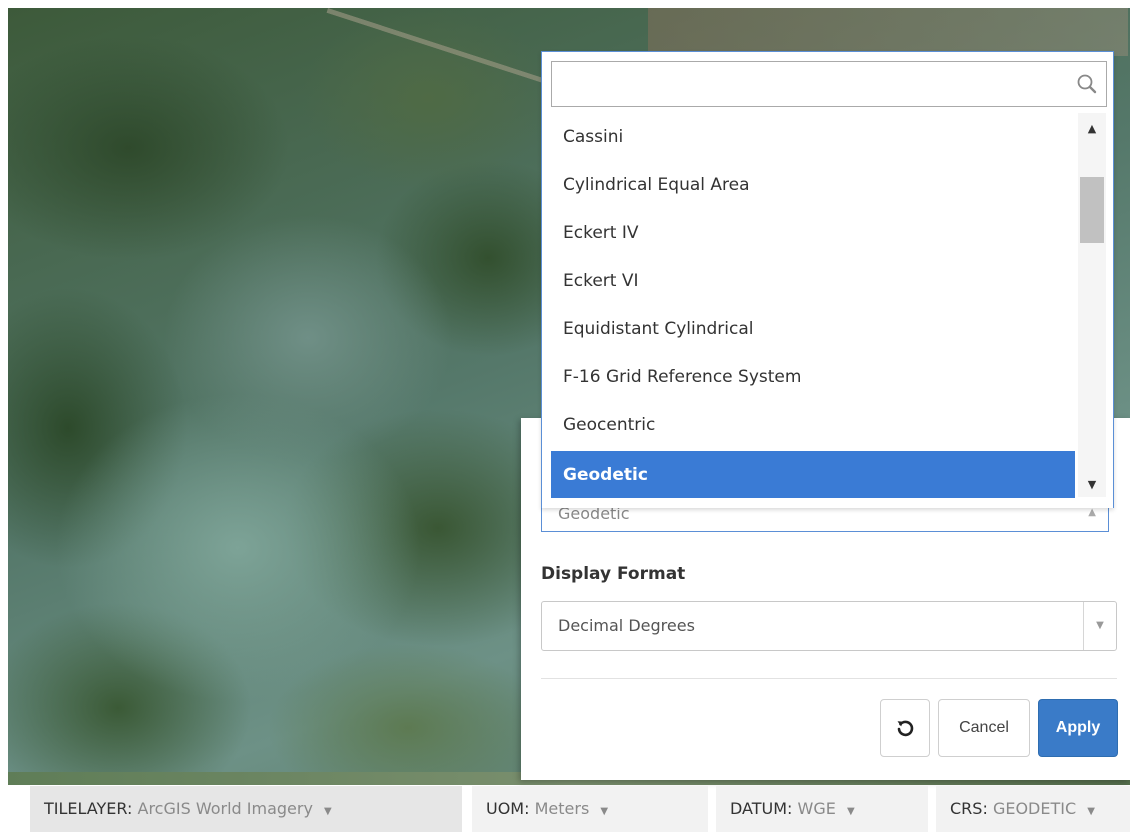 This screenshot has width=1130, height=835. What do you see at coordinates (225, 808) in the screenshot?
I see `tilelayer-value: ArcGIS World Imagery` at bounding box center [225, 808].